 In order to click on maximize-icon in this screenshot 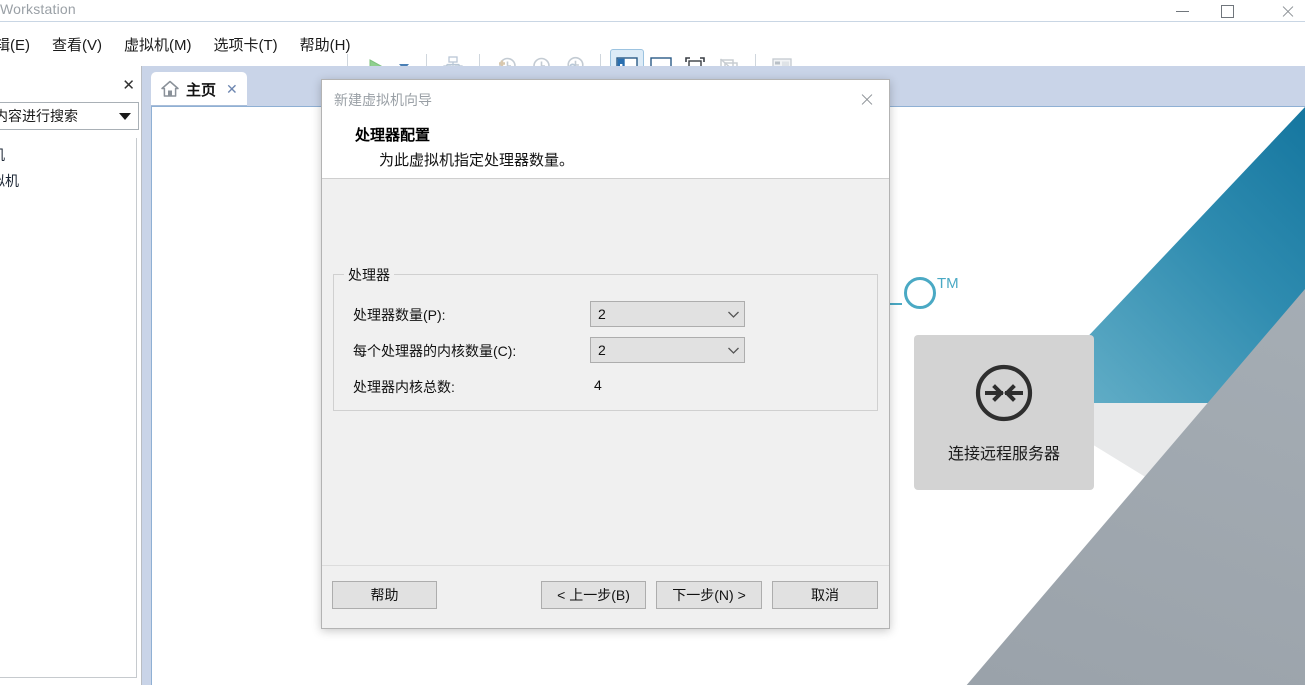, I will do `click(1227, 11)`.